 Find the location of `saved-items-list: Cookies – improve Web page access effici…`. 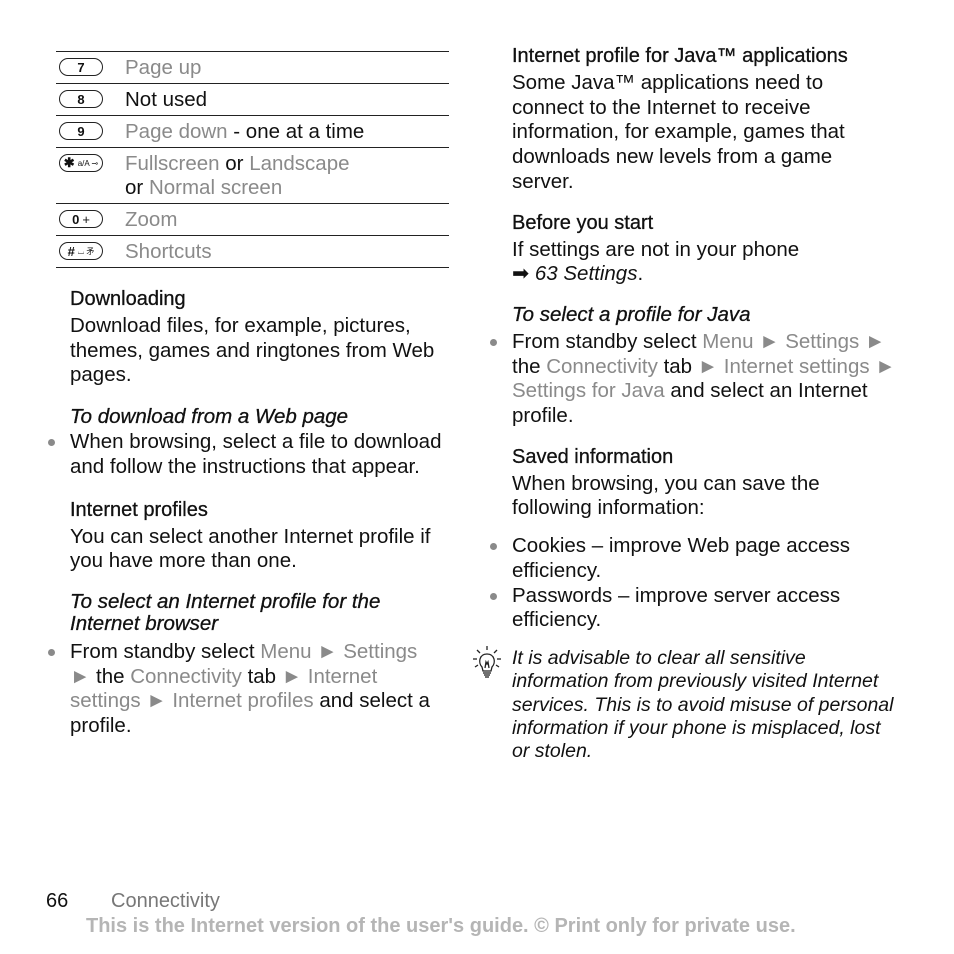

saved-items-list: Cookies – improve Web page access effici… is located at coordinates (693, 583).